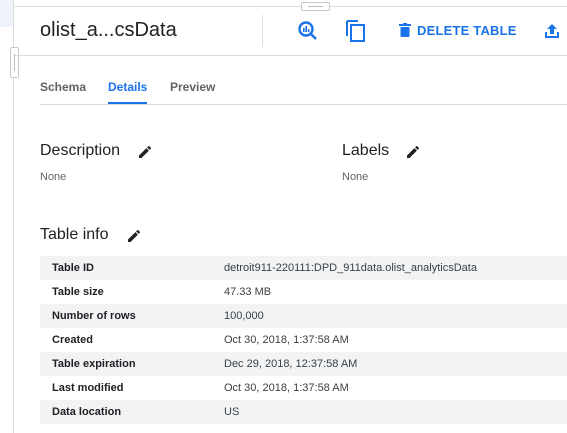  What do you see at coordinates (413, 152) in the screenshot?
I see `edit-labels-pencil-icon` at bounding box center [413, 152].